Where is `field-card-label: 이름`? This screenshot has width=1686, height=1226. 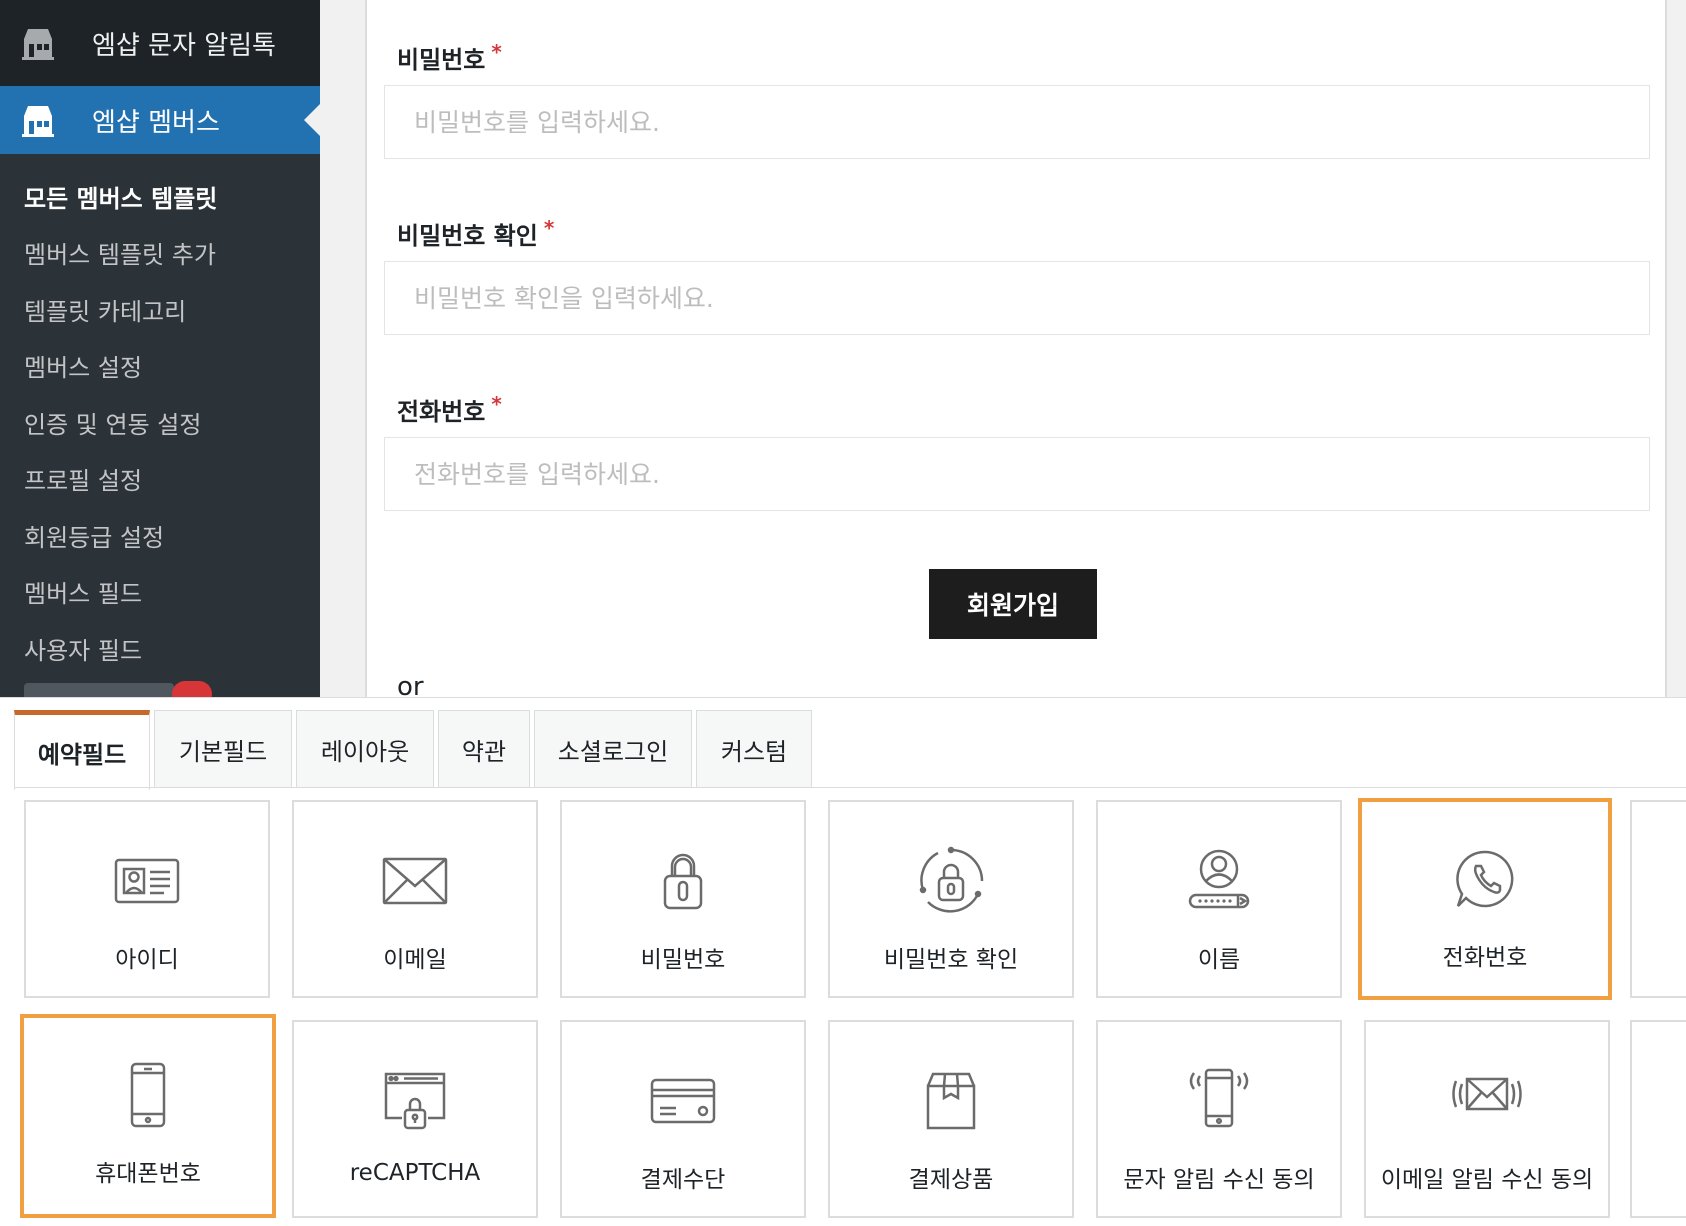
field-card-label: 이름 is located at coordinates (1219, 960).